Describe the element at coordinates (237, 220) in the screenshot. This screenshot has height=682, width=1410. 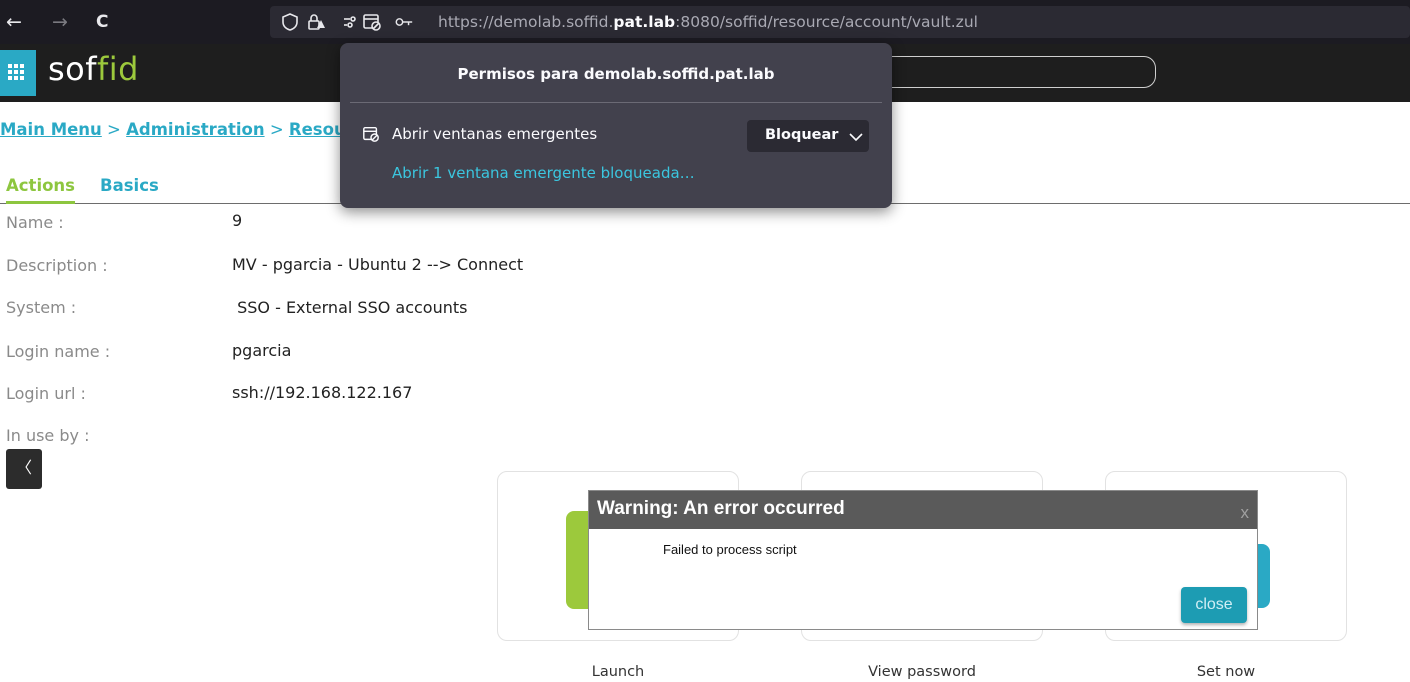
I see `name-value: 9` at that location.